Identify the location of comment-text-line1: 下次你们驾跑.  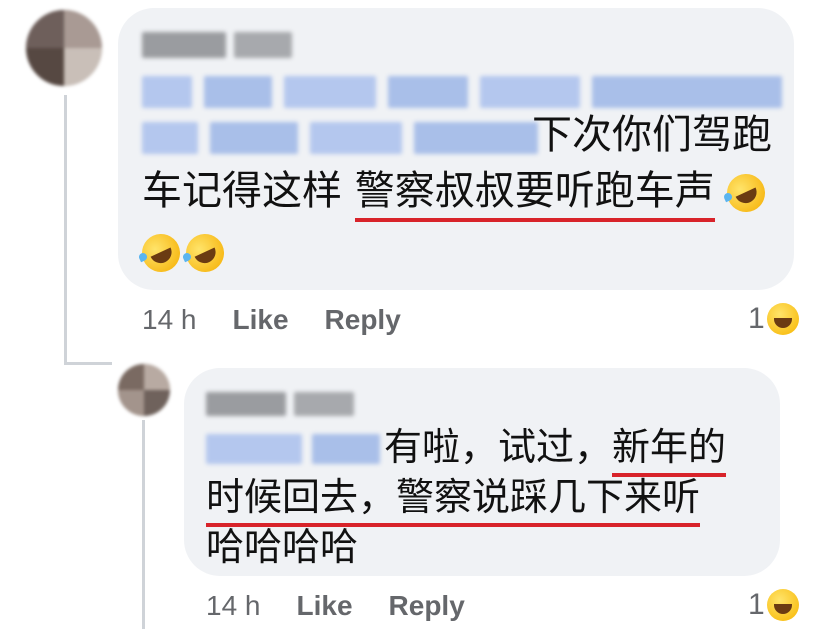
(652, 135).